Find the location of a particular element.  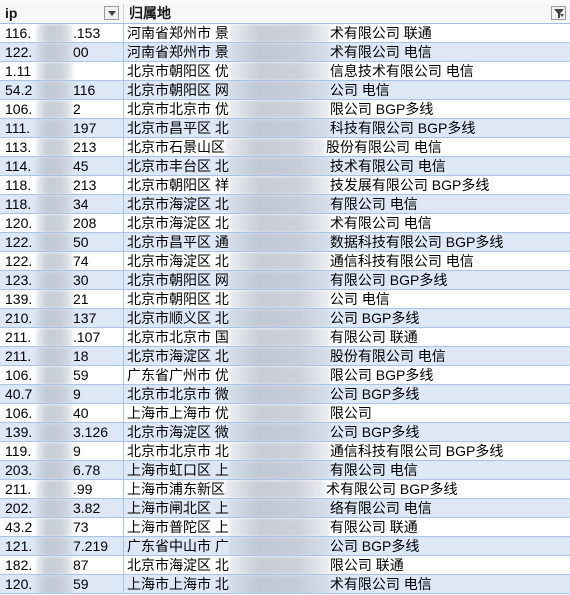

ip-cell: 122. 74 is located at coordinates (62, 261).